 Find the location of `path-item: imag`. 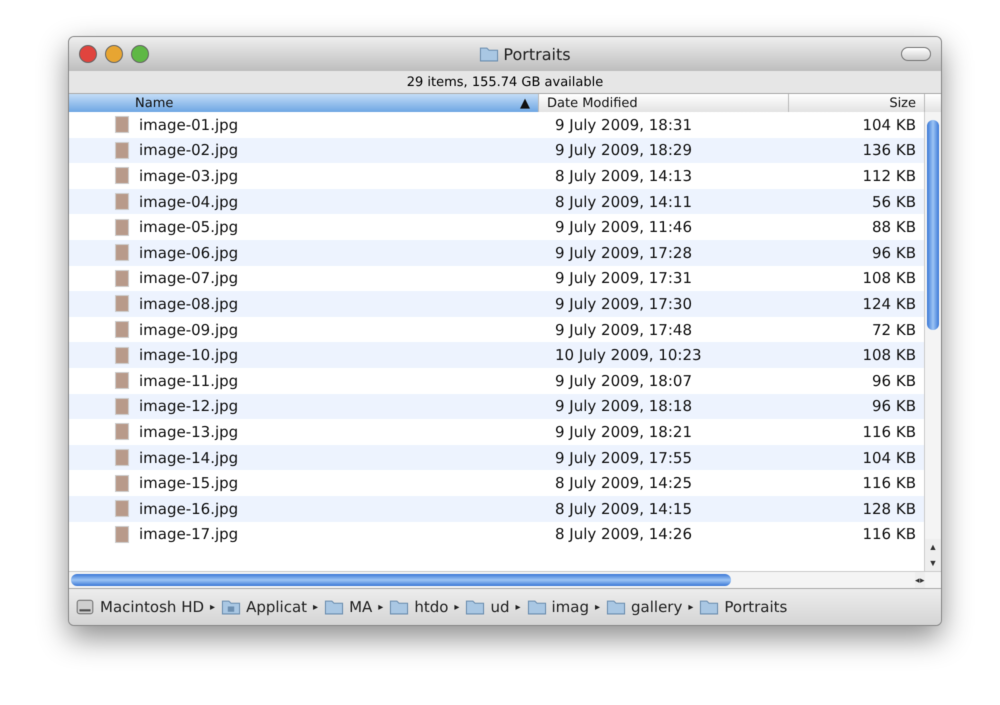

path-item: imag is located at coordinates (557, 607).